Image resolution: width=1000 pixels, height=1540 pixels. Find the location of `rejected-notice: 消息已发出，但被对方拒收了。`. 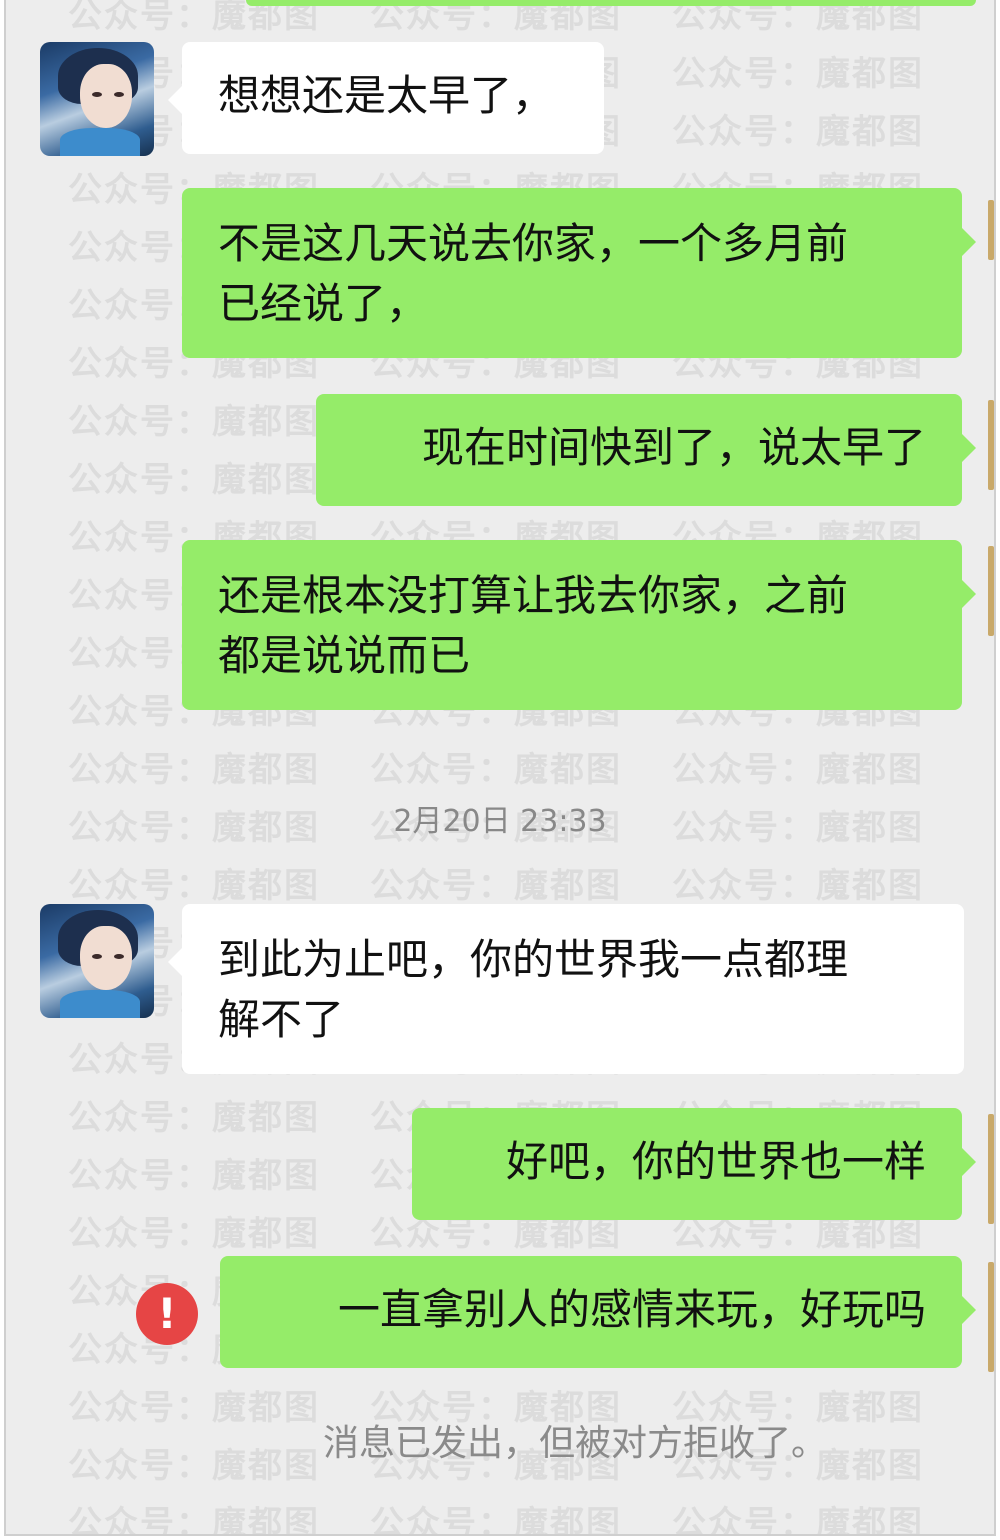

rejected-notice: 消息已发出，但被对方拒收了。 is located at coordinates (500, 1440).